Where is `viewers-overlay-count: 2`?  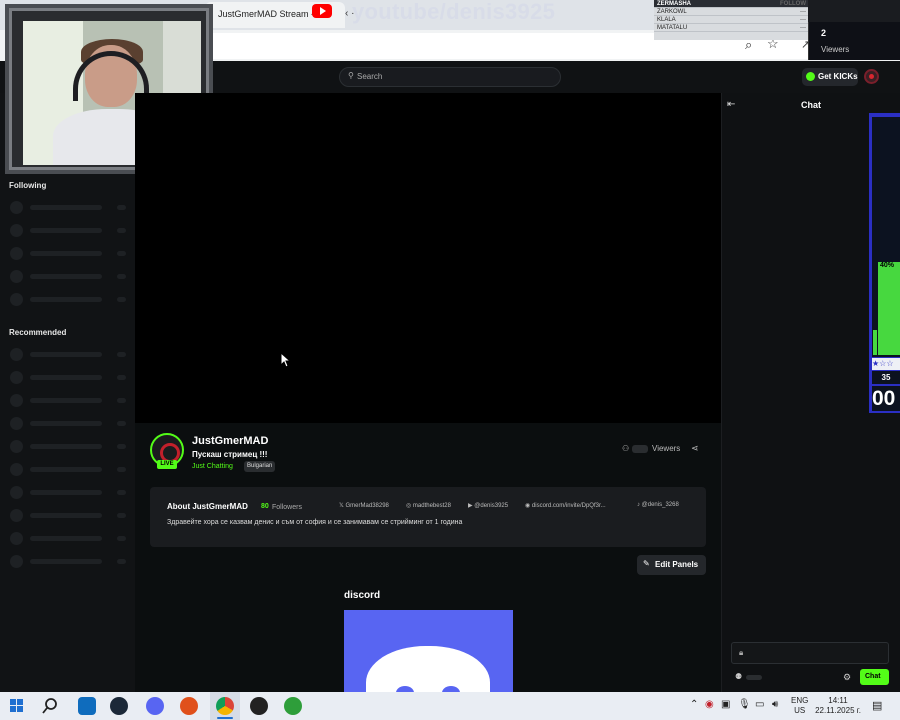
viewers-overlay-count: 2 is located at coordinates (824, 33).